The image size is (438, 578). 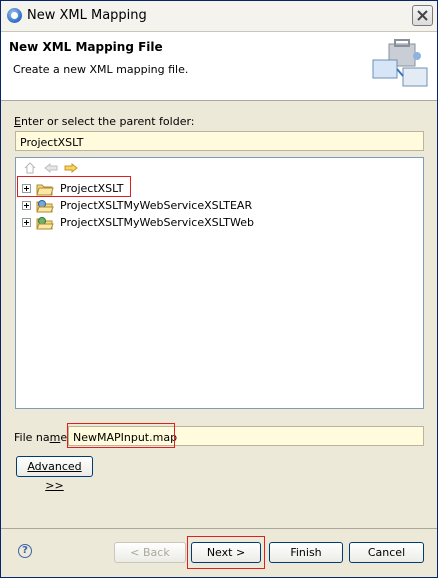 I want to click on ear-project-icon, so click(x=45, y=206).